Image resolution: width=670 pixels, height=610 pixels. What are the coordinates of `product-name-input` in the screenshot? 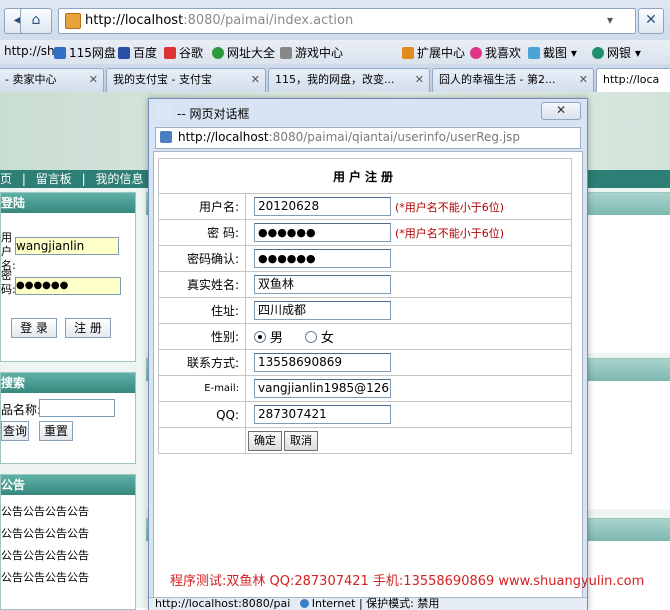 It's located at (77, 408).